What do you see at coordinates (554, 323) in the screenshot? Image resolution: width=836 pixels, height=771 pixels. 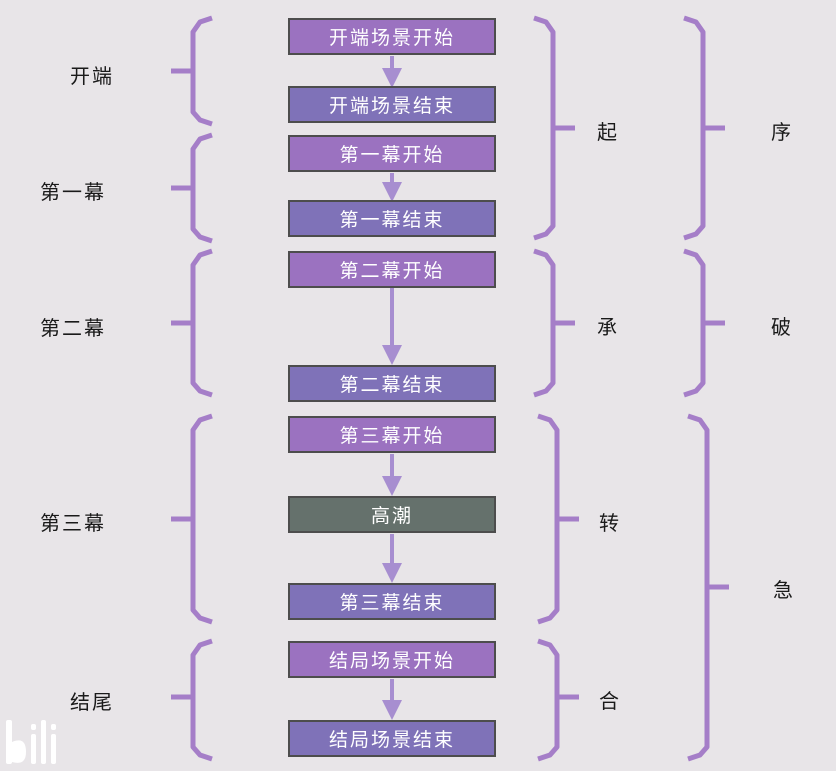 I see `bracket-mid-cheng` at bounding box center [554, 323].